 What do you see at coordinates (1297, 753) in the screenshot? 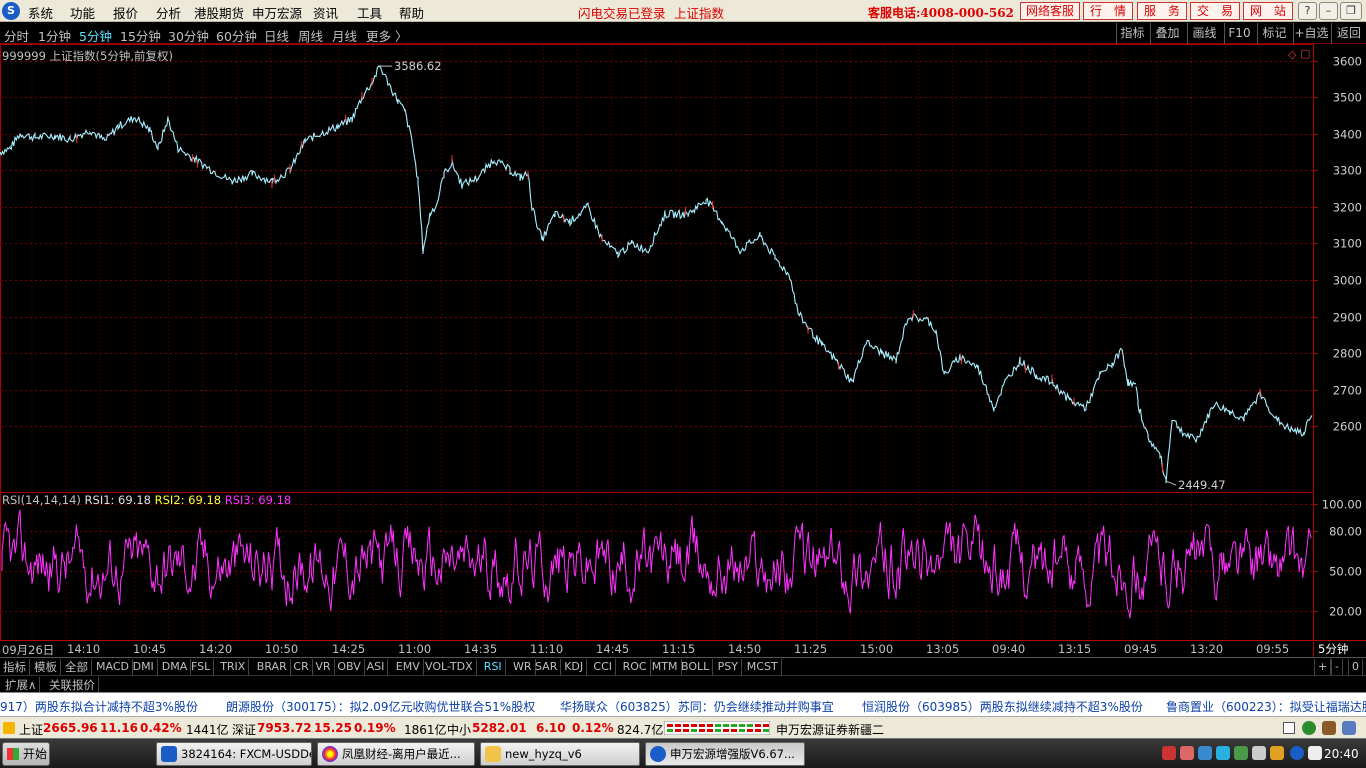
I see `bluetooth-icon` at bounding box center [1297, 753].